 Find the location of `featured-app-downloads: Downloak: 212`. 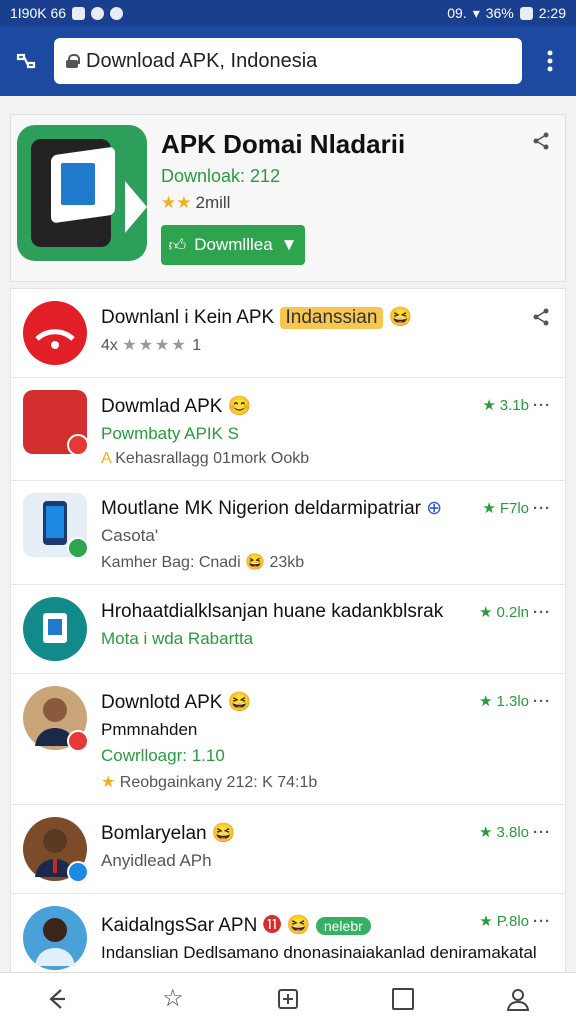

featured-app-downloads: Downloak: 212 is located at coordinates (221, 176).